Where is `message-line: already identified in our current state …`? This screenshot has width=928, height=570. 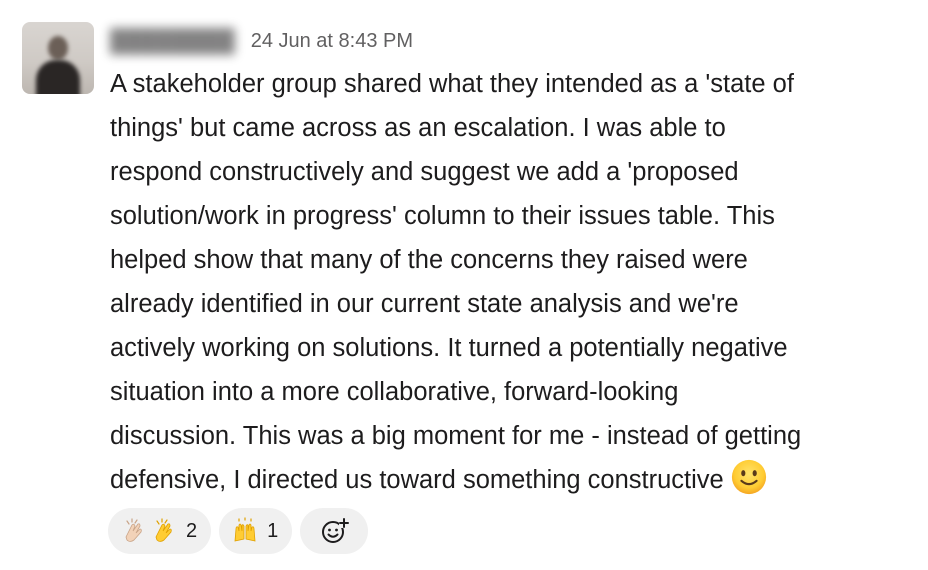
message-line: already identified in our current state … is located at coordinates (424, 304).